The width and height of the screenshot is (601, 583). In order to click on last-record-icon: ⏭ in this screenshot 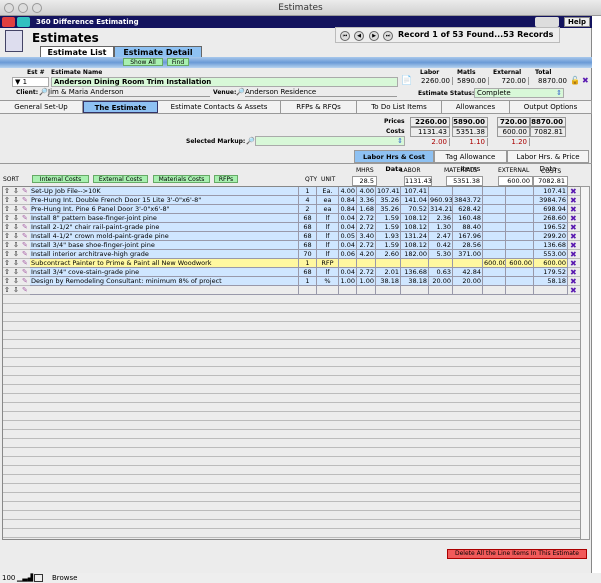, I will do `click(388, 36)`.